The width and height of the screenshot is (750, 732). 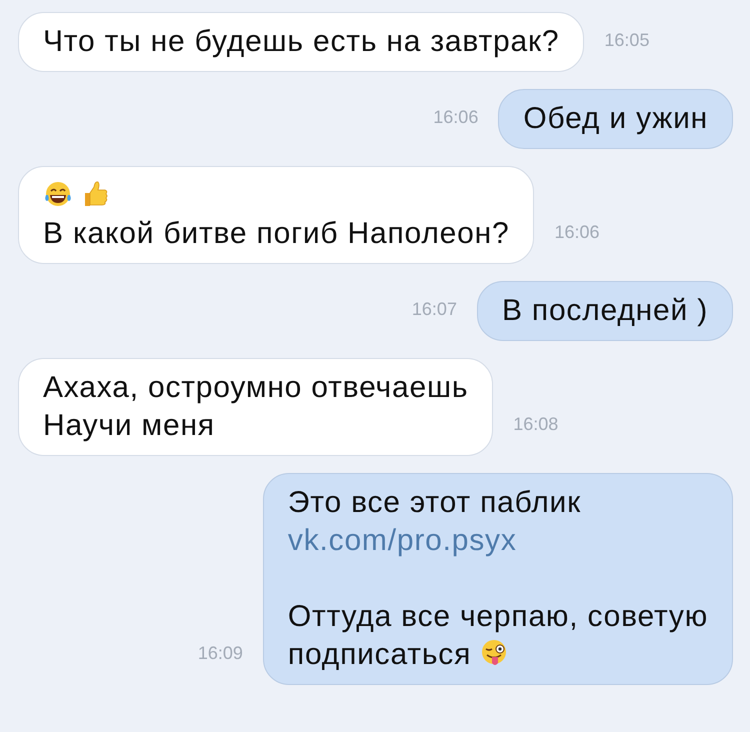 What do you see at coordinates (255, 387) in the screenshot?
I see `message-text: Ахаха, остроумно отвечаешь` at bounding box center [255, 387].